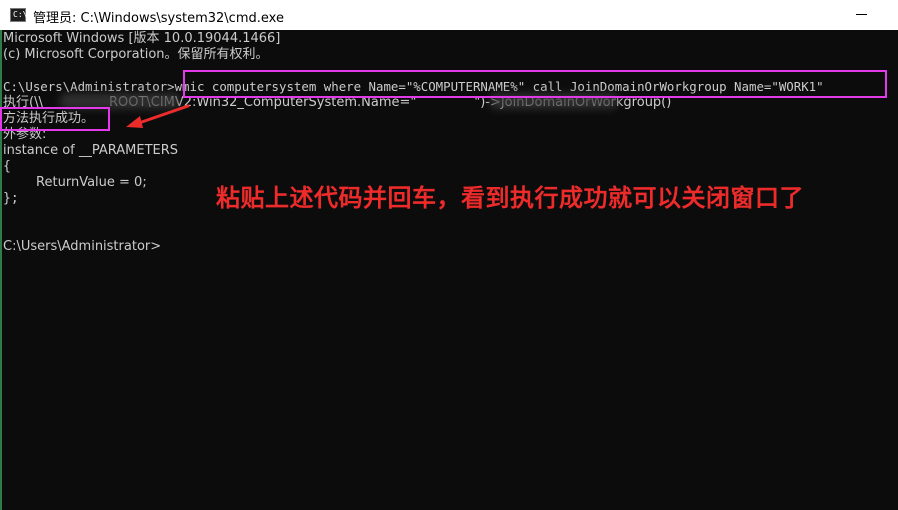 The image size is (898, 510). What do you see at coordinates (55, 119) in the screenshot?
I see `success-highlight-box` at bounding box center [55, 119].